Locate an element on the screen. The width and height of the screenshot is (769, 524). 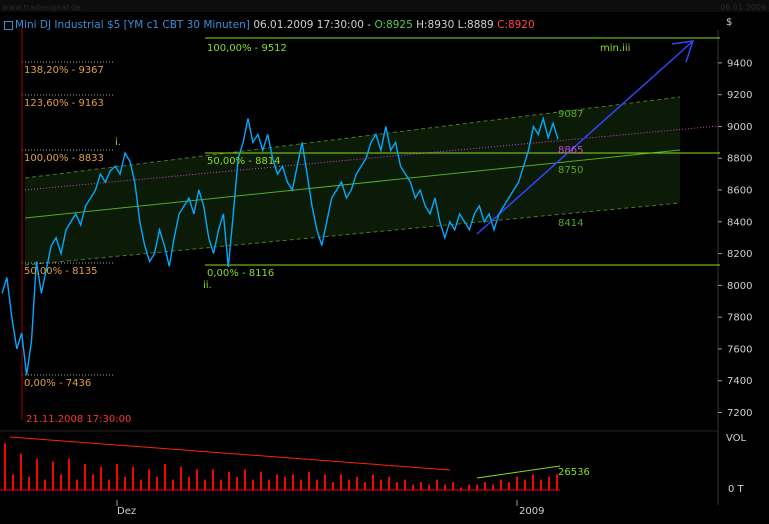
fib-label-123: 123,60% - 9163 is located at coordinates (64, 103).